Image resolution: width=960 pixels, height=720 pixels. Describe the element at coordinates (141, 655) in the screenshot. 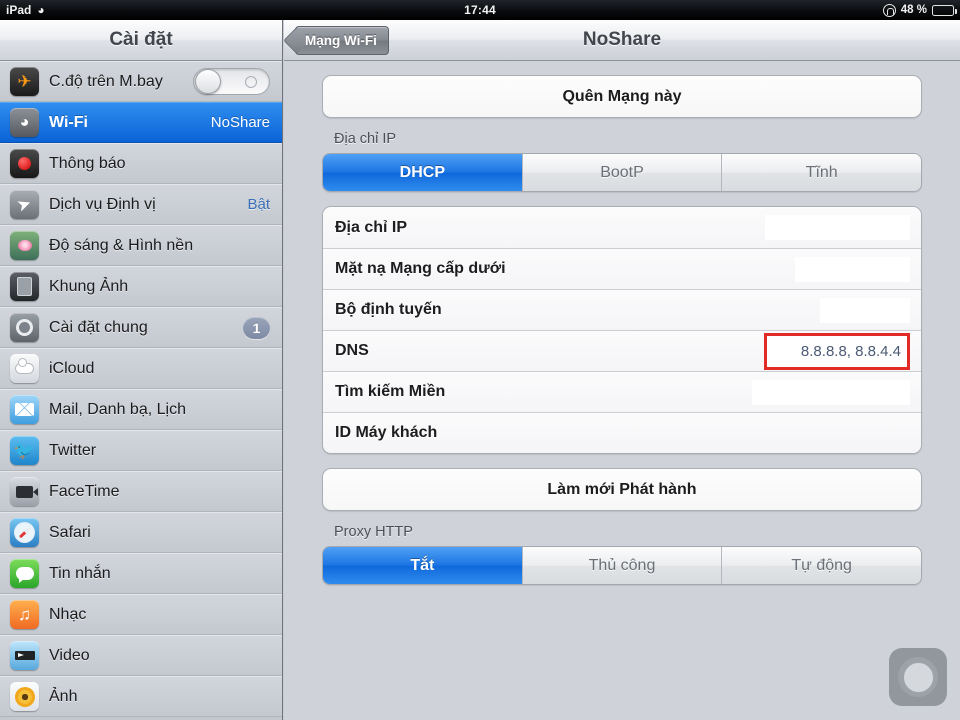

I see `sidebar-item-video: Video` at that location.